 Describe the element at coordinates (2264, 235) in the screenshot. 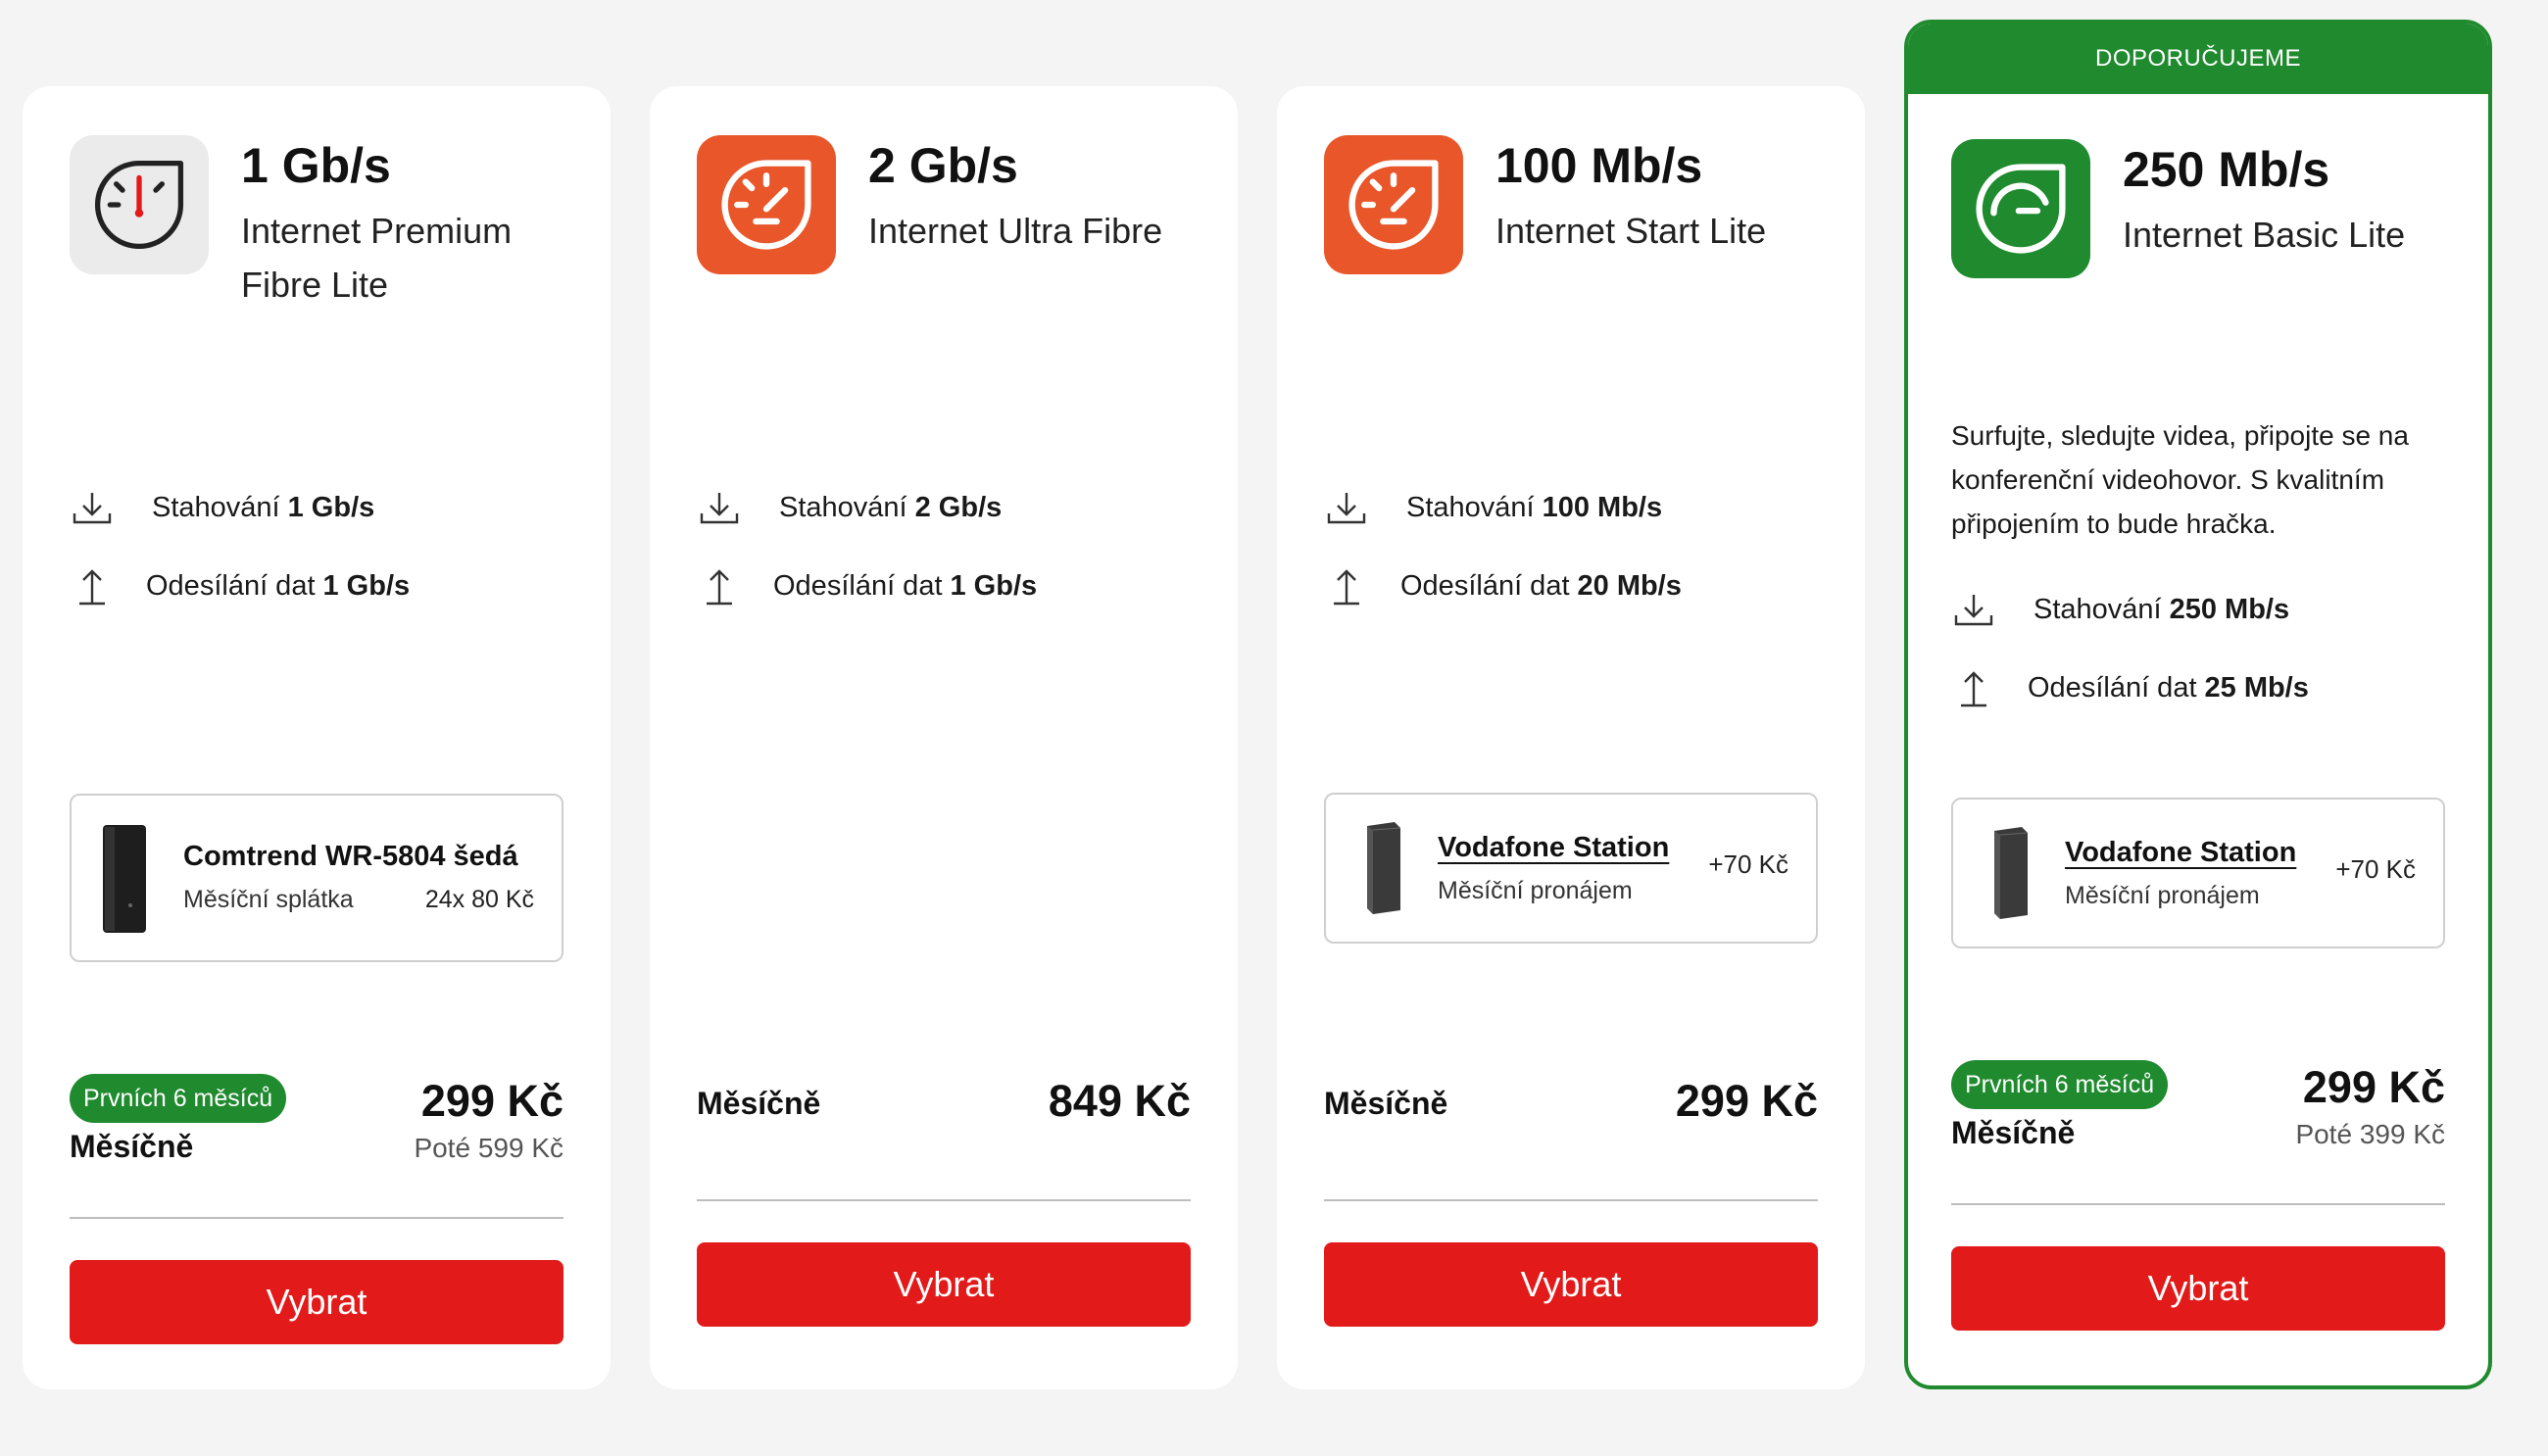

I see `plan-name: Internet Basic Lite` at that location.